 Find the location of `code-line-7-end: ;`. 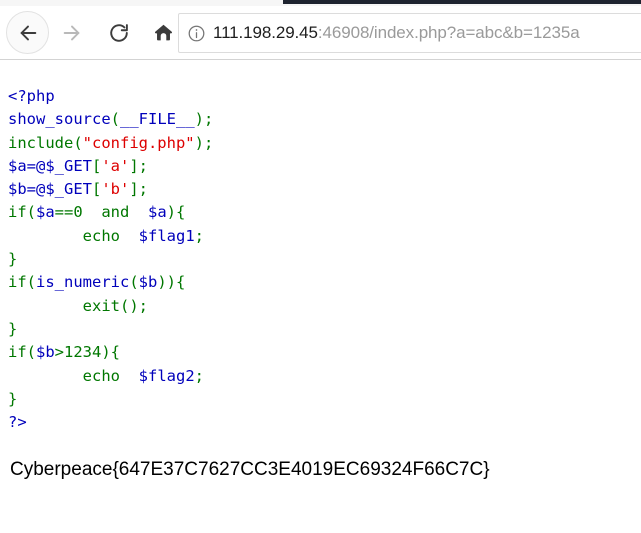

code-line-7-end: ; is located at coordinates (199, 235).